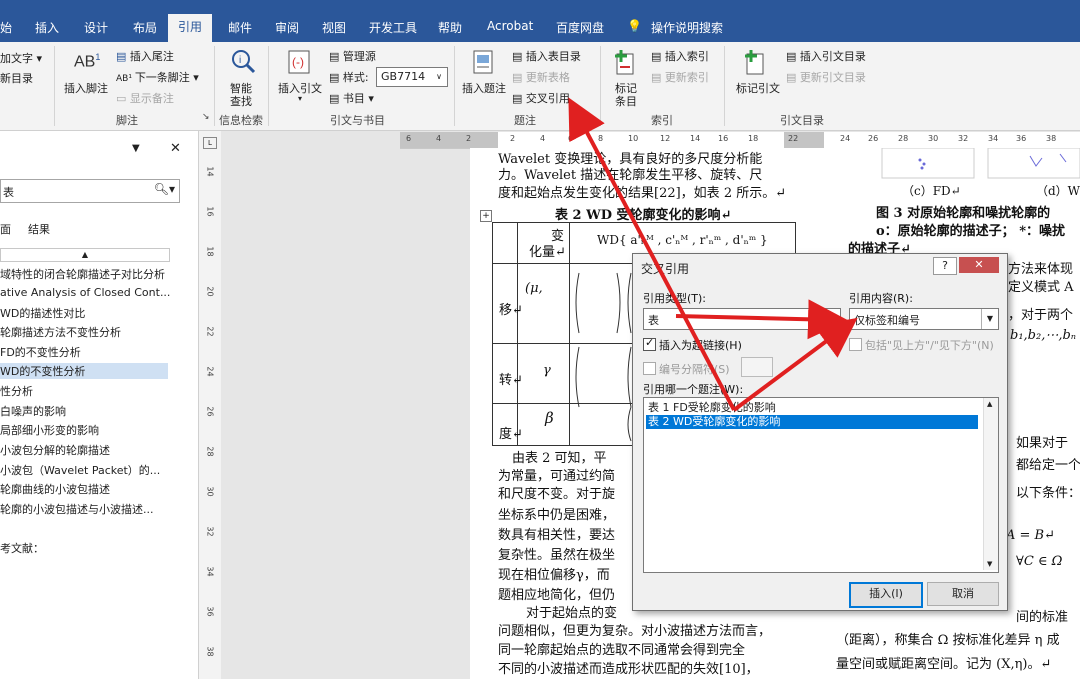 Image resolution: width=1080 pixels, height=679 pixels. Describe the element at coordinates (572, 613) in the screenshot. I see `doc-text-line: 对于起始点的变` at that location.